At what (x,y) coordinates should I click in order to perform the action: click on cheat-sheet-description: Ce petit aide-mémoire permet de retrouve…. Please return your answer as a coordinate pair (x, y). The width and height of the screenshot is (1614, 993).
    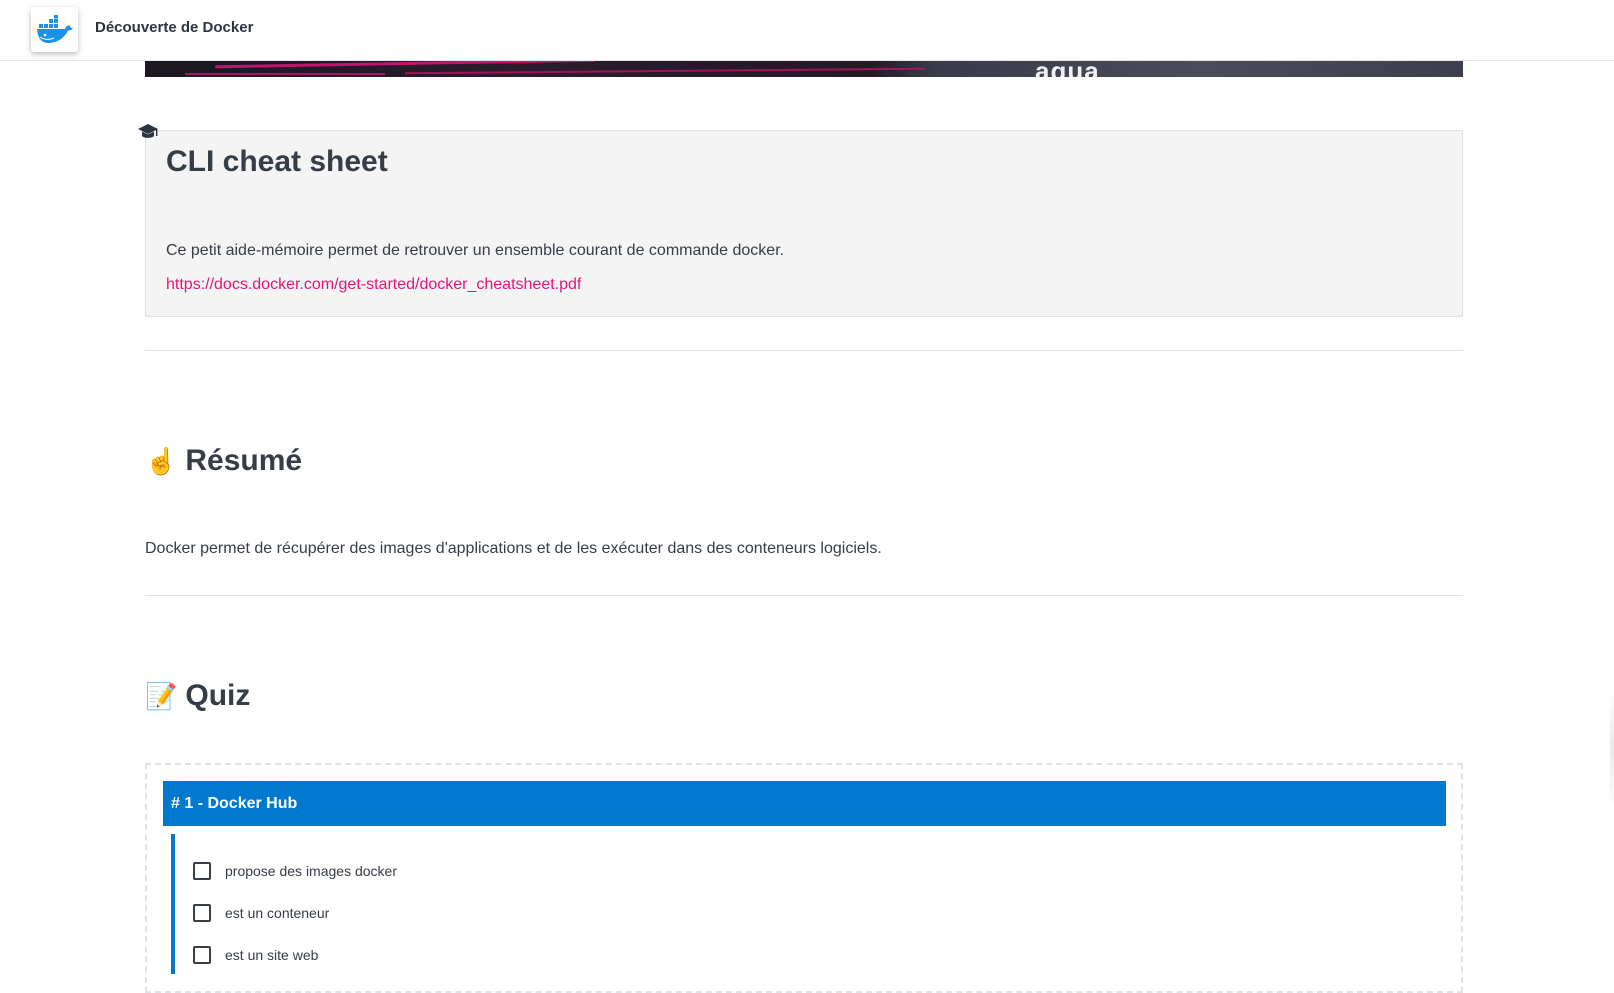
    Looking at the image, I should click on (475, 250).